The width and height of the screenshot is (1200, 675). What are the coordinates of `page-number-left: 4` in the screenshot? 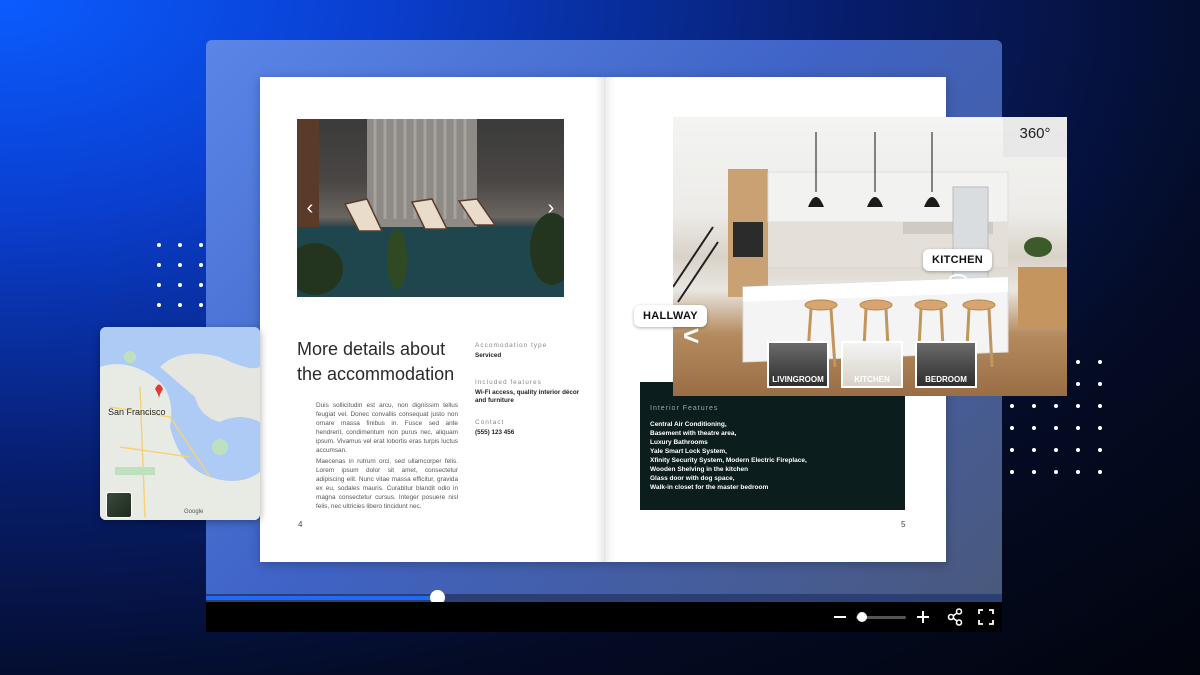 It's located at (300, 524).